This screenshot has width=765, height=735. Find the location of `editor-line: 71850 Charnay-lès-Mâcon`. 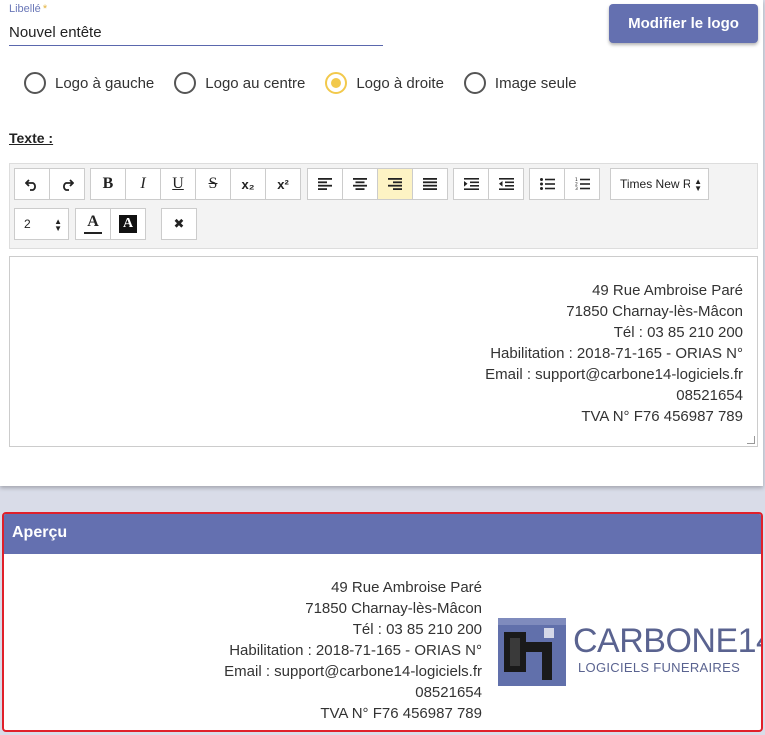

editor-line: 71850 Charnay-lès-Mâcon is located at coordinates (654, 311).